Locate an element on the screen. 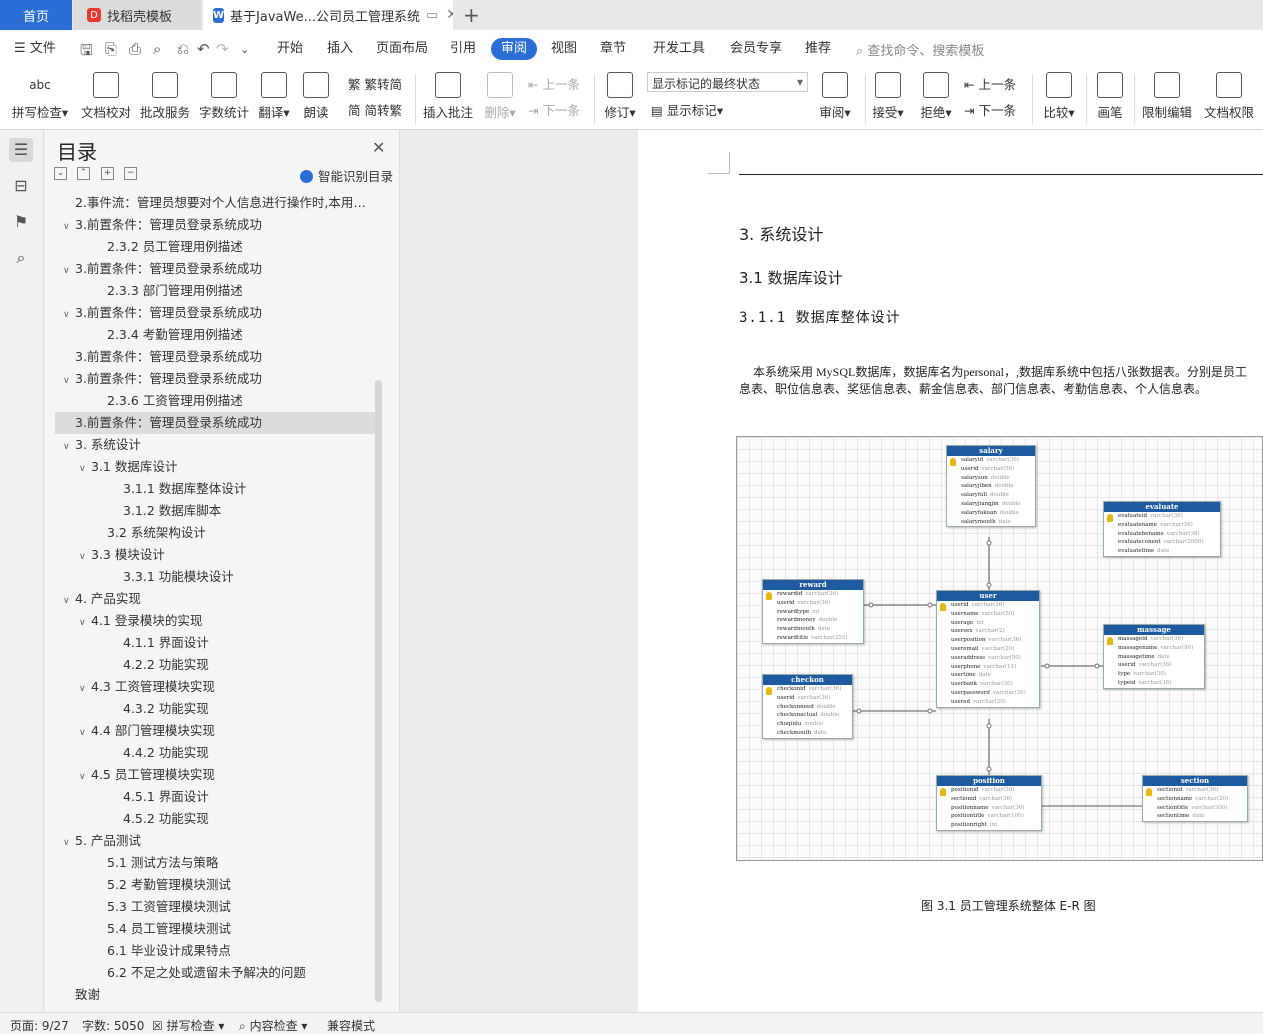 The height and width of the screenshot is (1034, 1263). prev-comment-button: ⇤ 上一条 is located at coordinates (554, 83).